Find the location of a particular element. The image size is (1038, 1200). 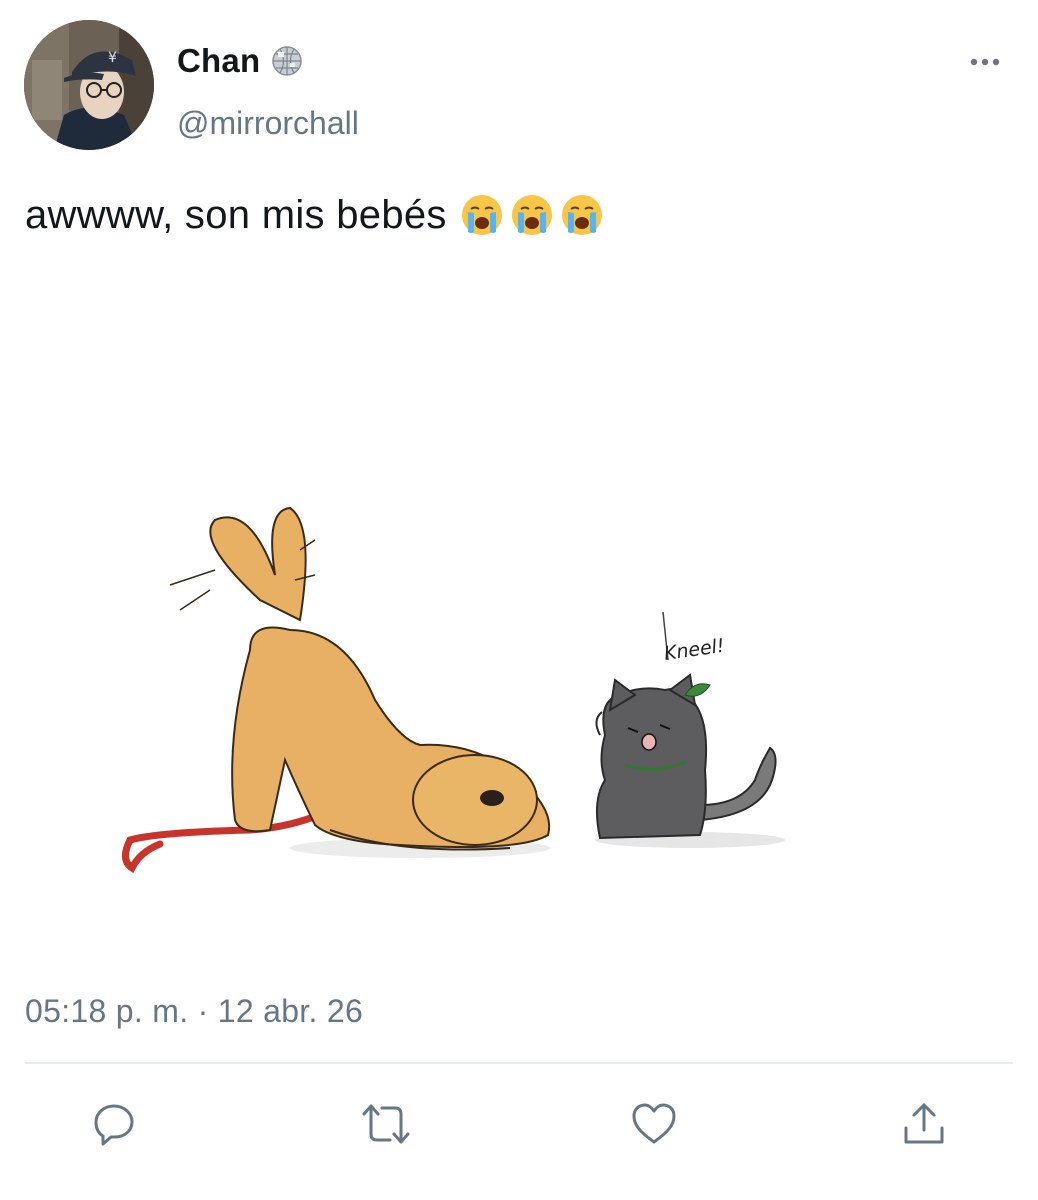

tweet-timestamp: 05:18 p. m. · 12 abr. 26 is located at coordinates (194, 1011).